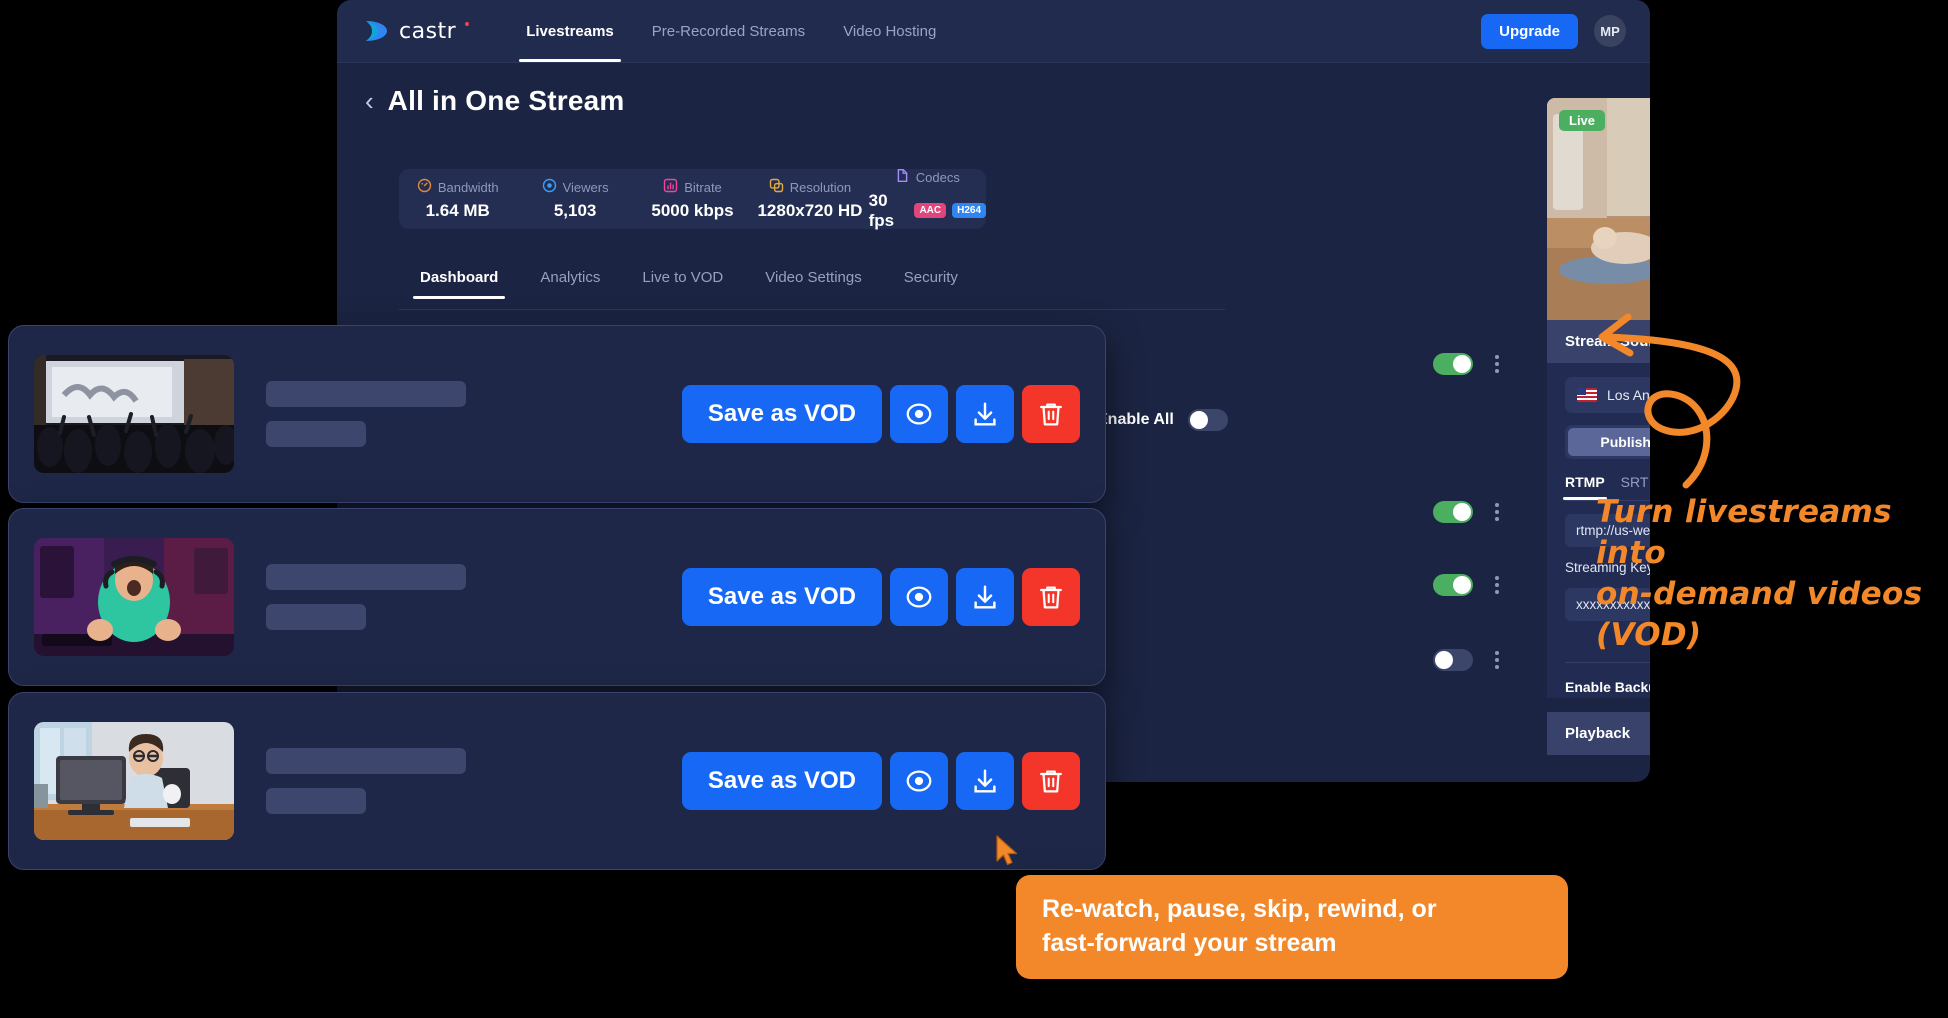 The width and height of the screenshot is (1948, 1018). I want to click on video-thumbnail-gamer, so click(134, 597).